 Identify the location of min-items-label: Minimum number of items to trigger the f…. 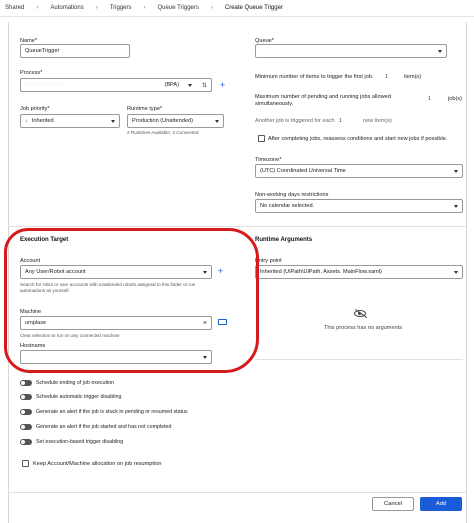
(314, 77).